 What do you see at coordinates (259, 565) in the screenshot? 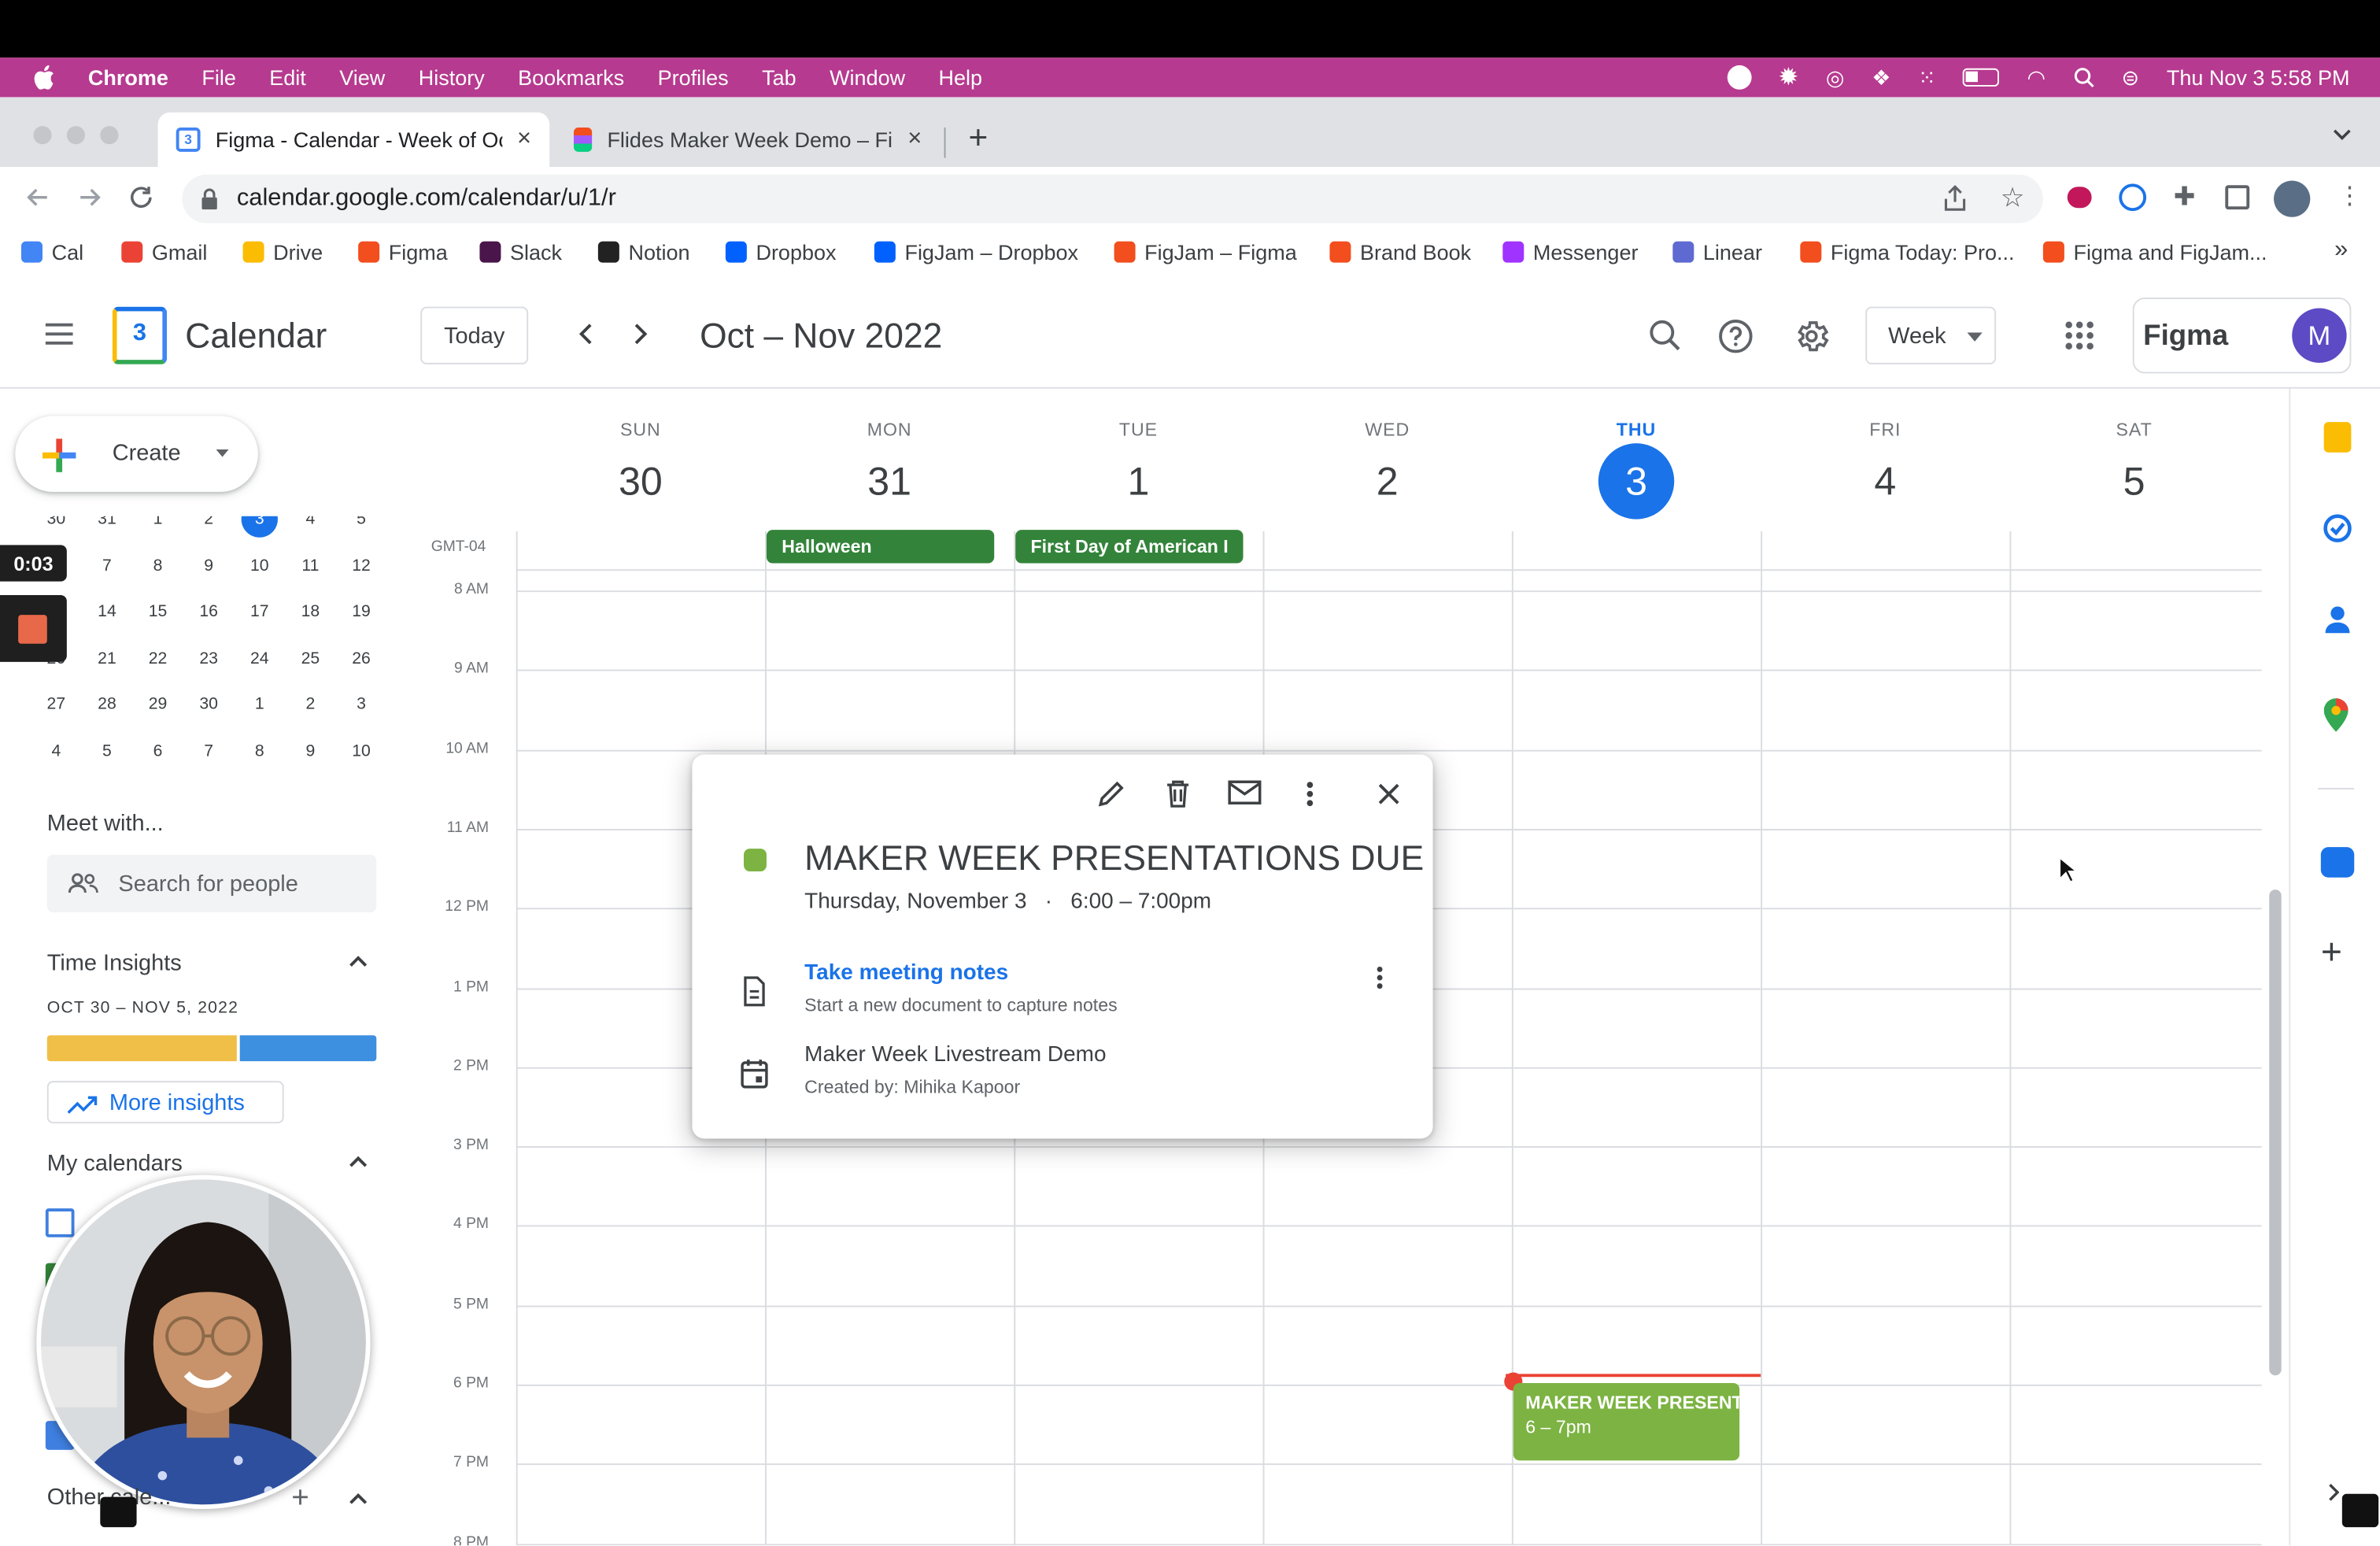
I see `mini-calendar-day: 10` at bounding box center [259, 565].